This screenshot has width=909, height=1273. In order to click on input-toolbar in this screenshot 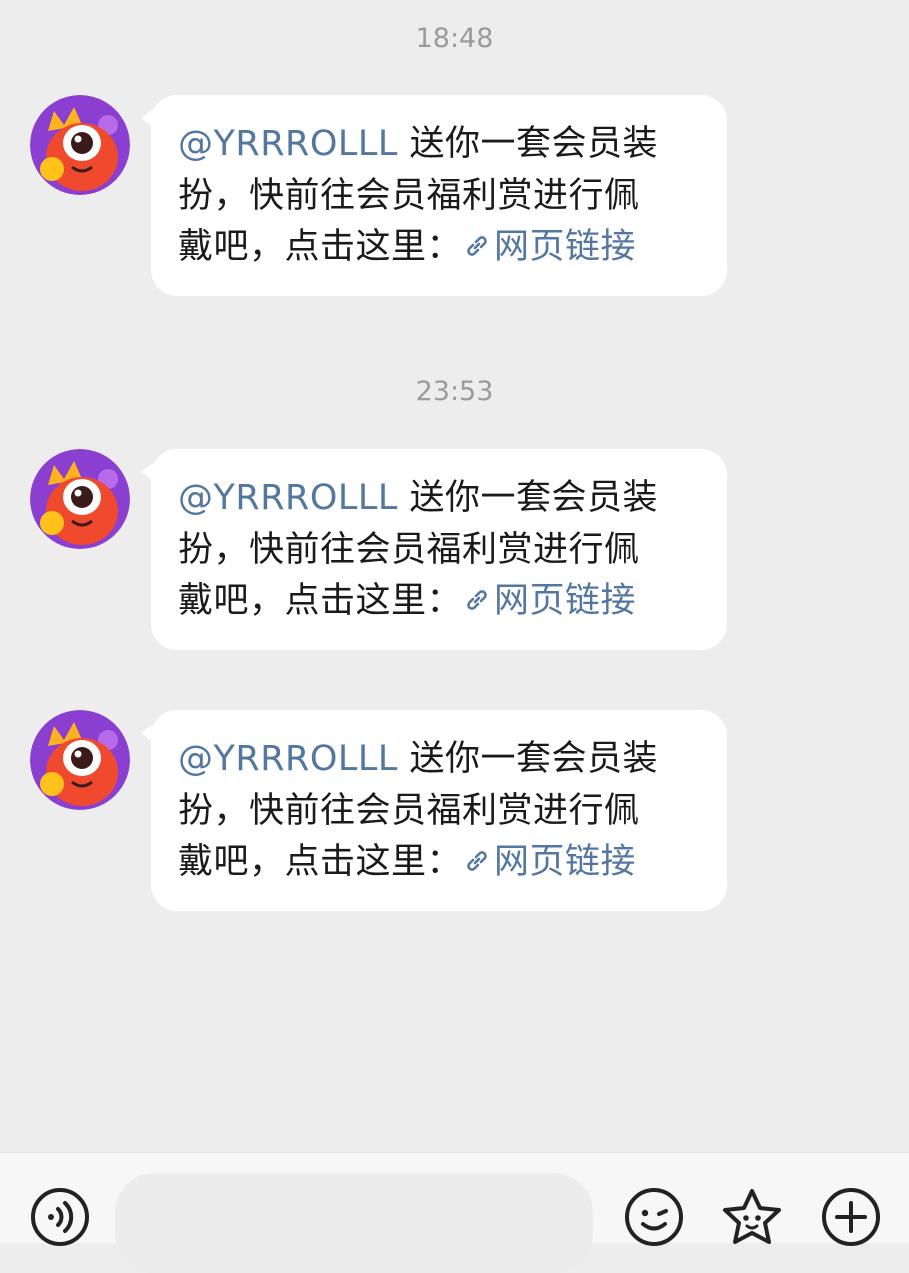, I will do `click(454, 1212)`.